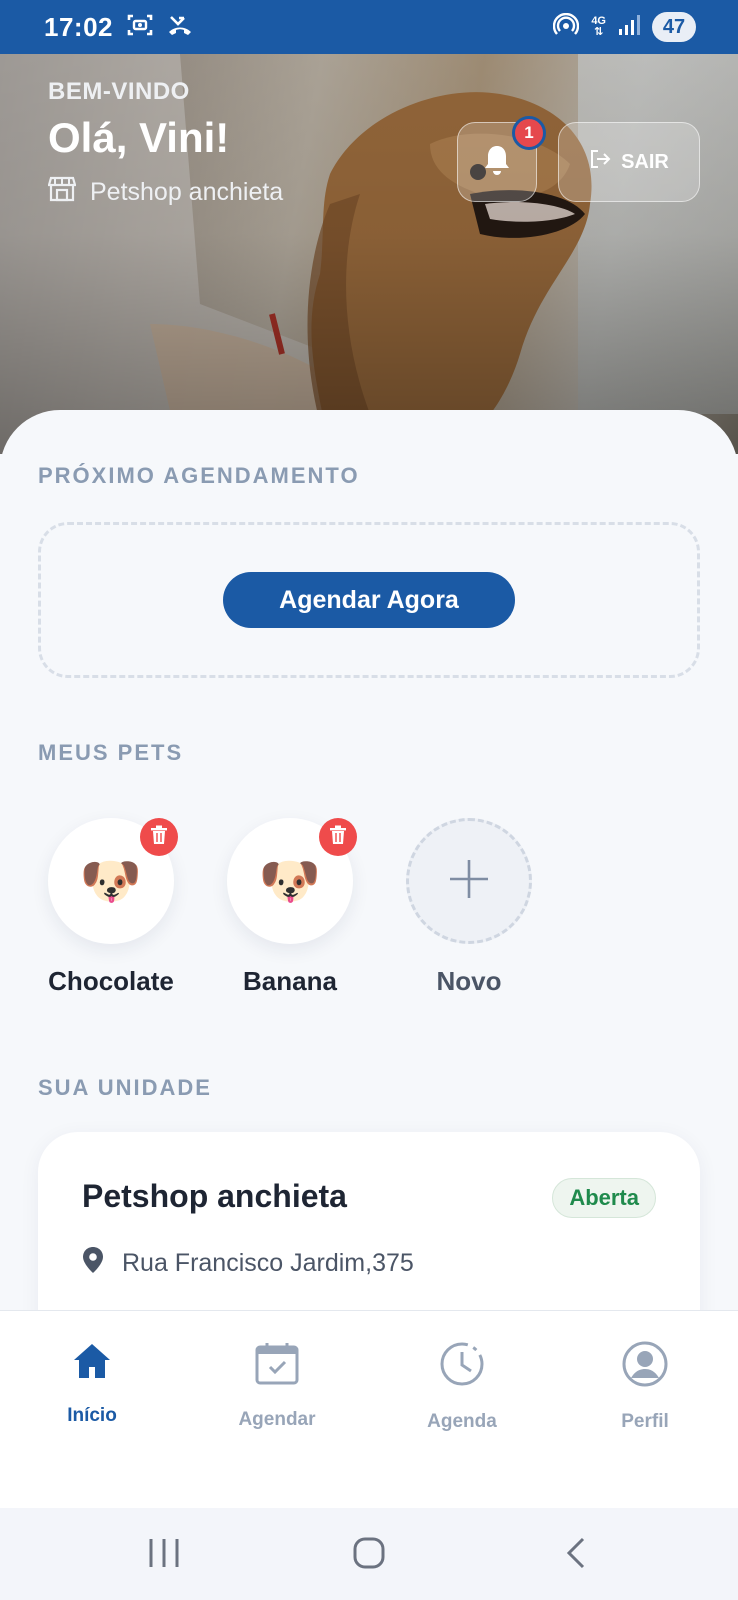  I want to click on back-icon, so click(576, 1555).